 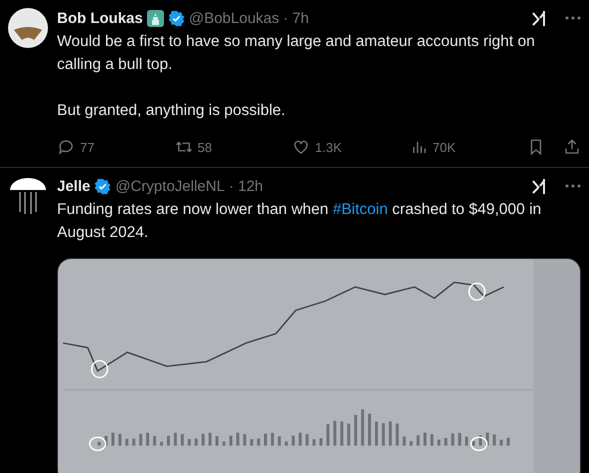 What do you see at coordinates (229, 147) in the screenshot?
I see `repost-button: 58` at bounding box center [229, 147].